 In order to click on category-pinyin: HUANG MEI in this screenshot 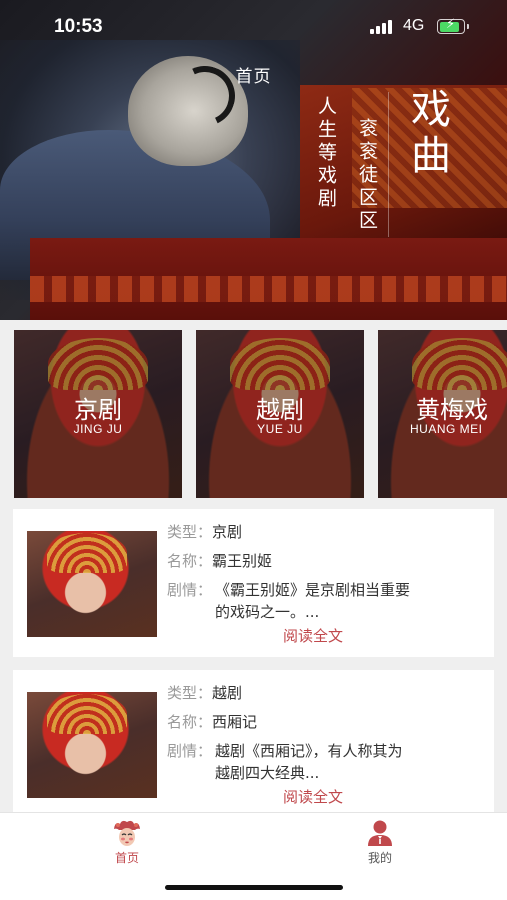, I will do `click(446, 429)`.